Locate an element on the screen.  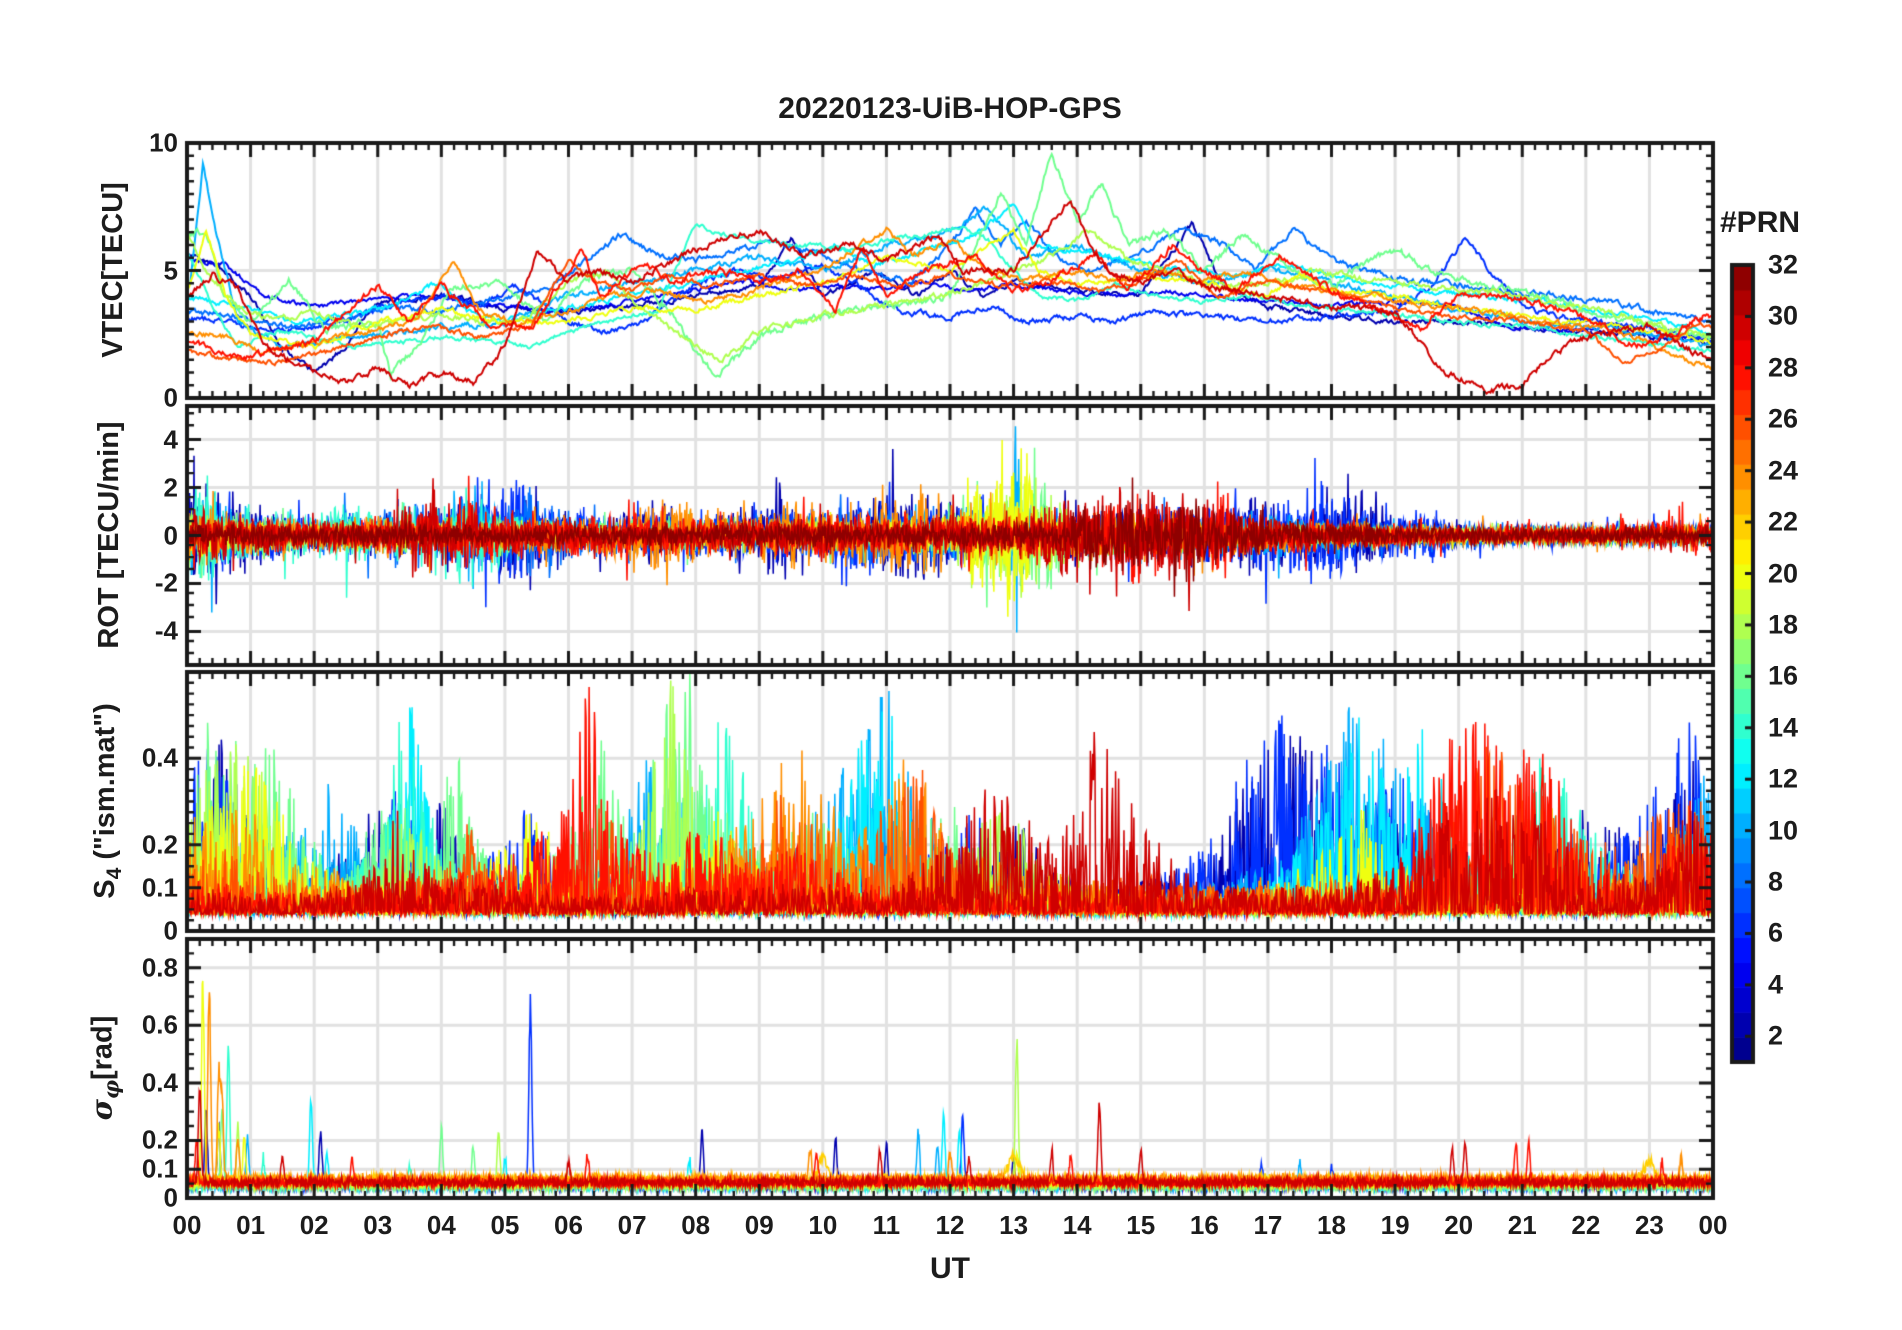
y-tick-label: 5 is located at coordinates (170, 270).